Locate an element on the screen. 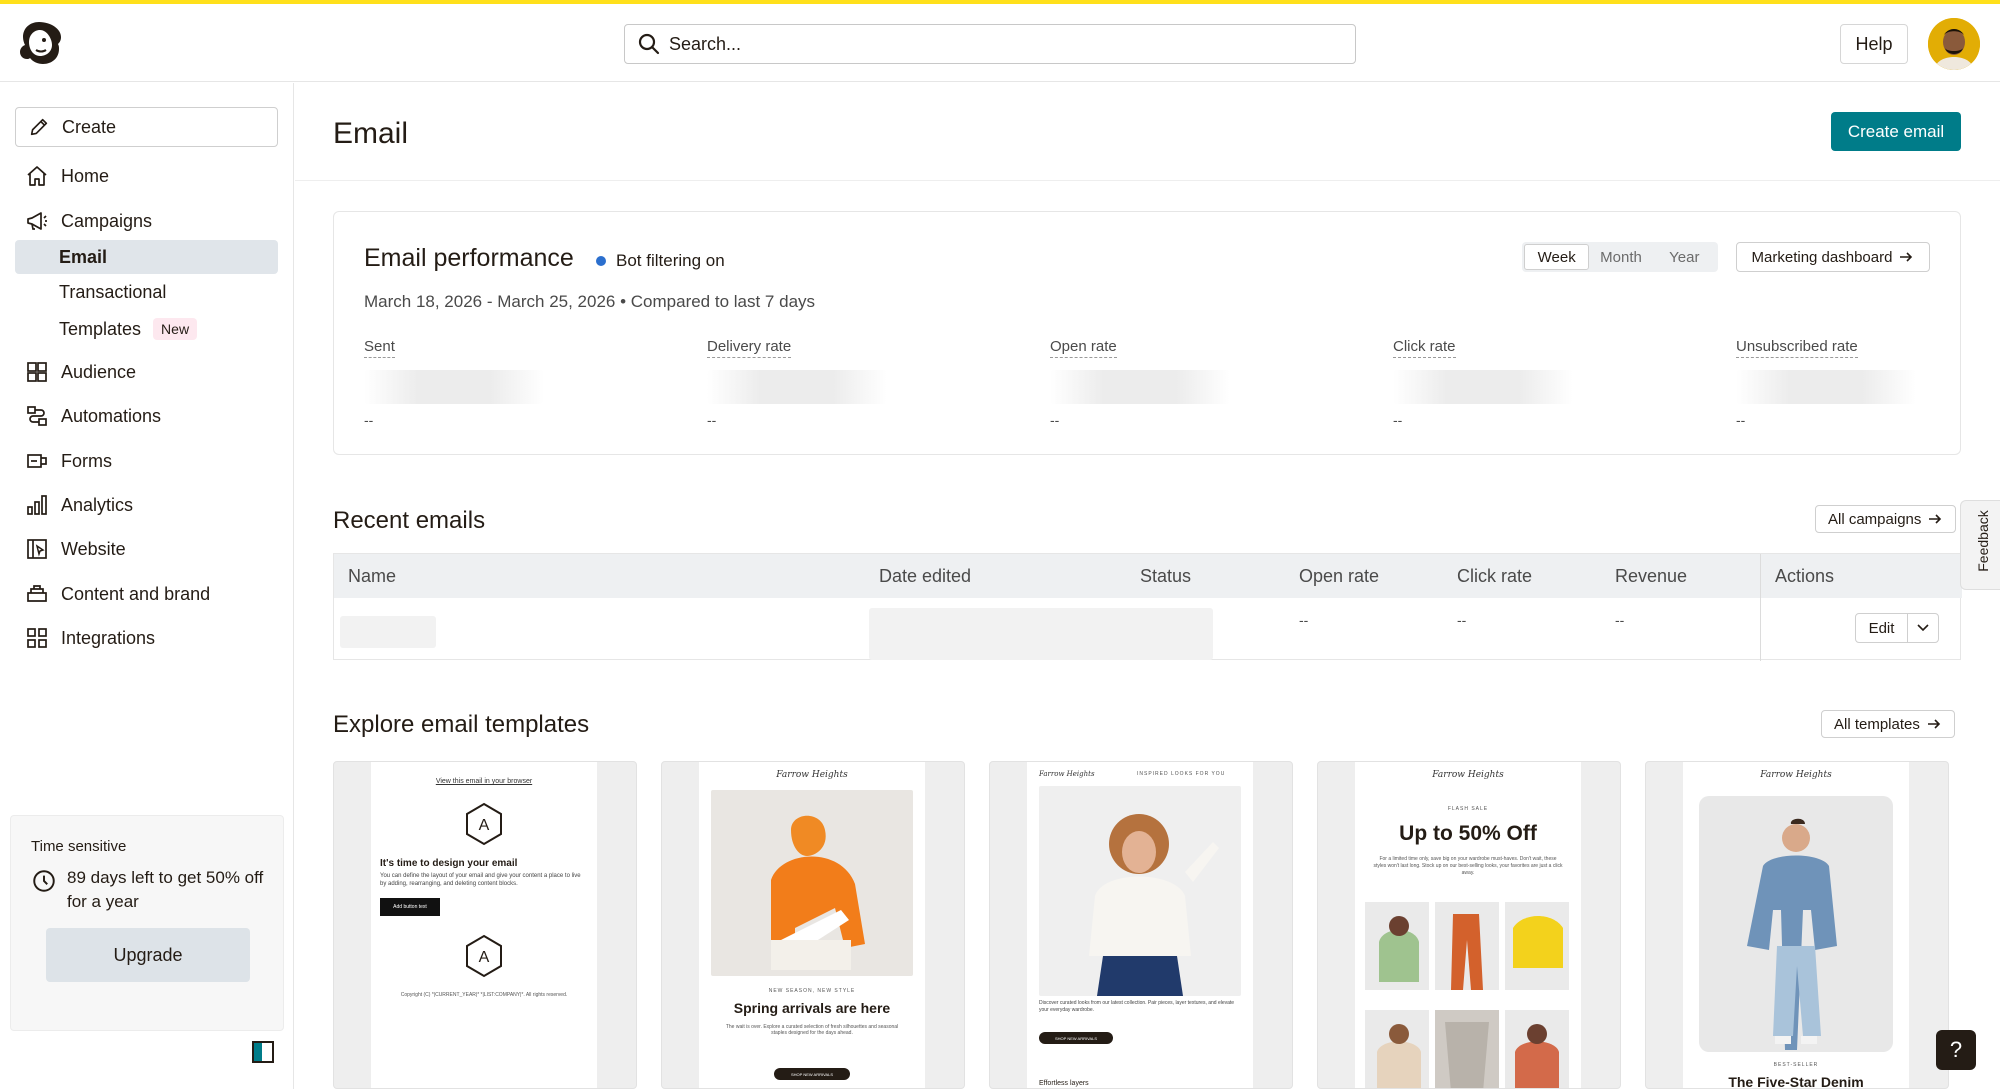 This screenshot has width=2000, height=1089. all-campaigns-button: All campaigns is located at coordinates (1886, 519).